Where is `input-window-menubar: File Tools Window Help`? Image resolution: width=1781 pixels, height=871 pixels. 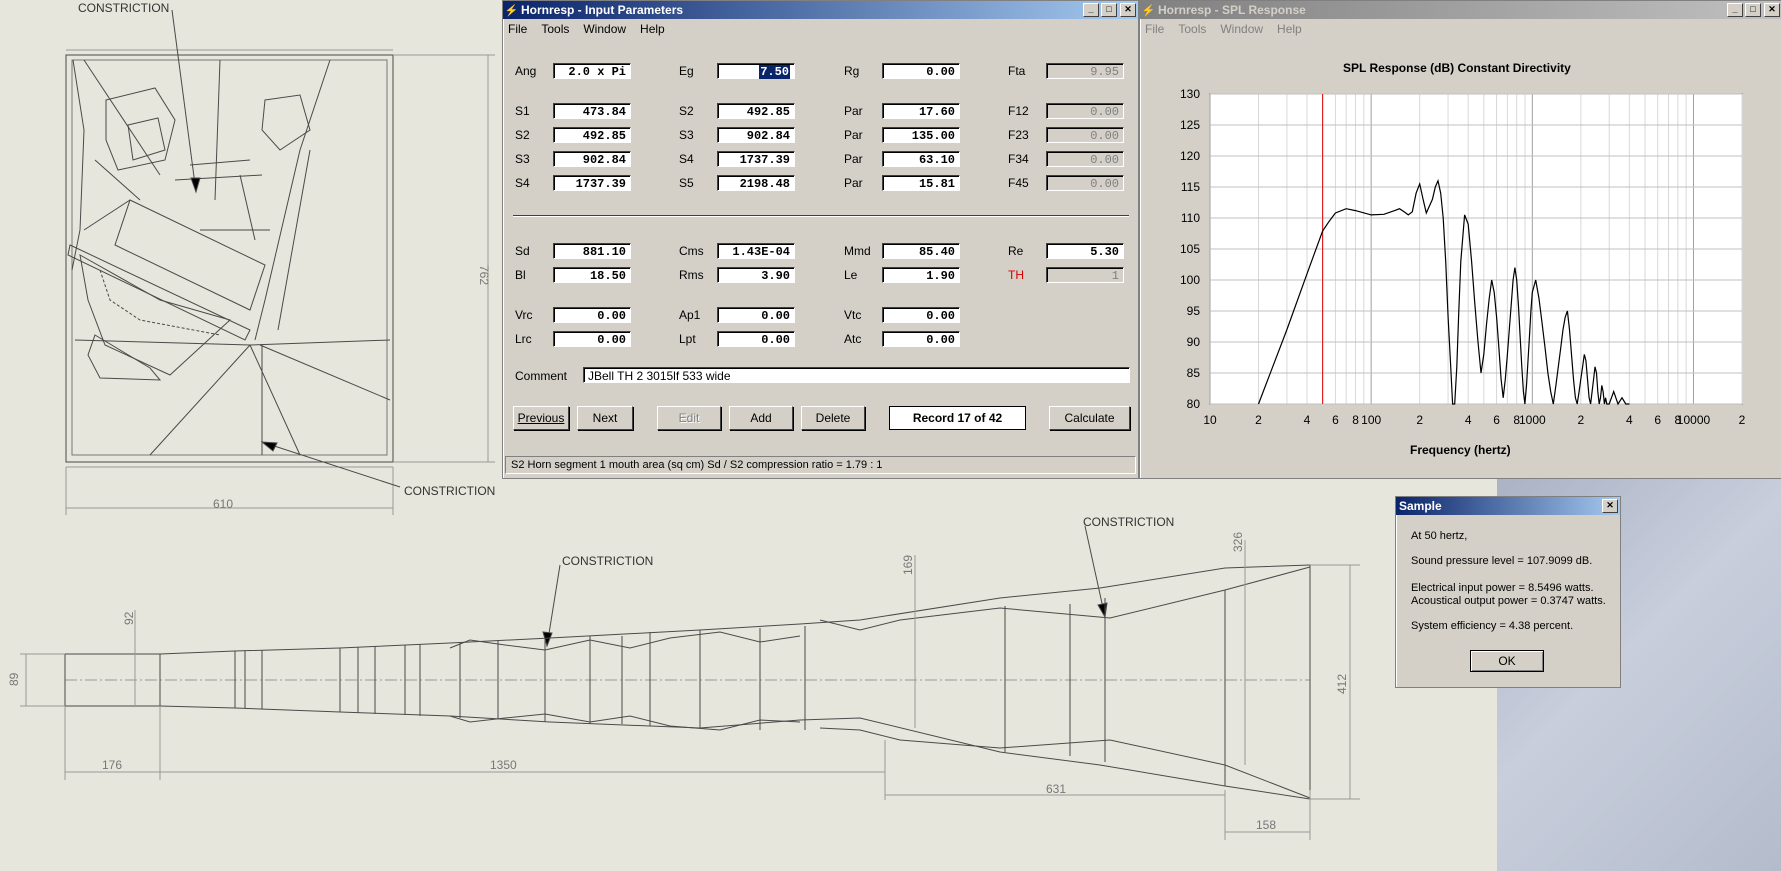
input-window-menubar: File Tools Window Help is located at coordinates (820, 29).